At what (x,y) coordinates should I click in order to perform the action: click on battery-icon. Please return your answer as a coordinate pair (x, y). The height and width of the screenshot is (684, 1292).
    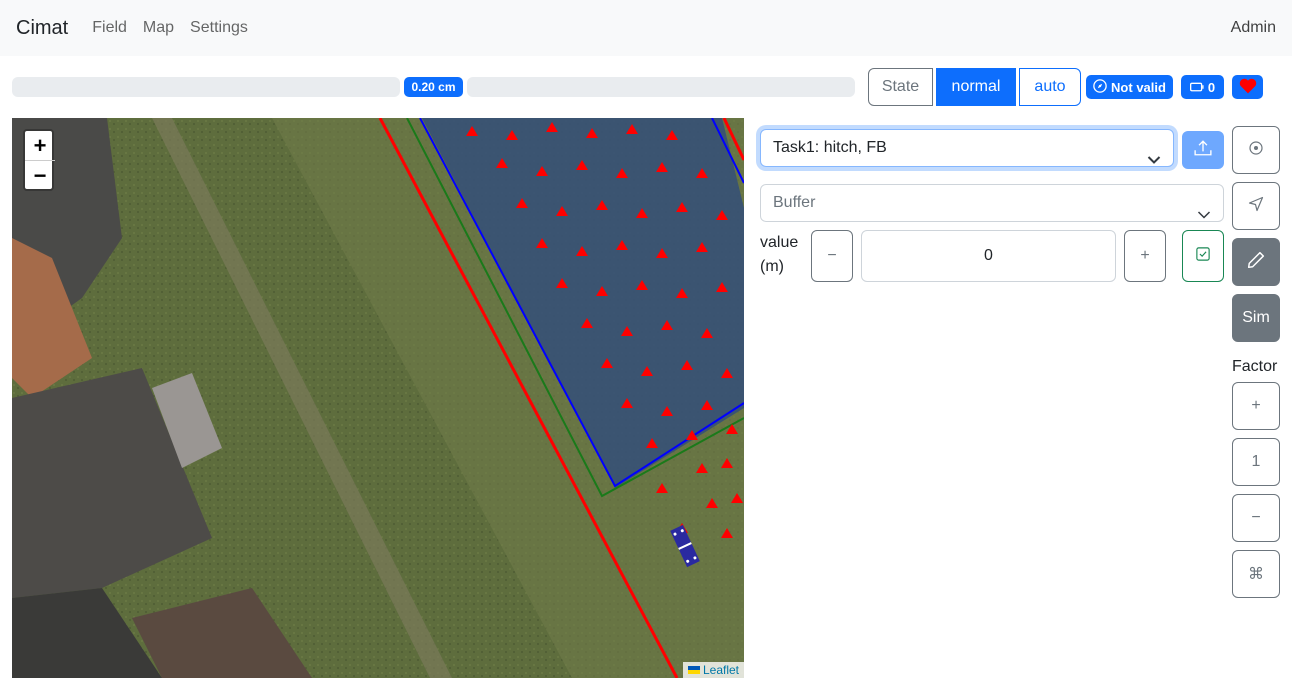
    Looking at the image, I should click on (1196, 87).